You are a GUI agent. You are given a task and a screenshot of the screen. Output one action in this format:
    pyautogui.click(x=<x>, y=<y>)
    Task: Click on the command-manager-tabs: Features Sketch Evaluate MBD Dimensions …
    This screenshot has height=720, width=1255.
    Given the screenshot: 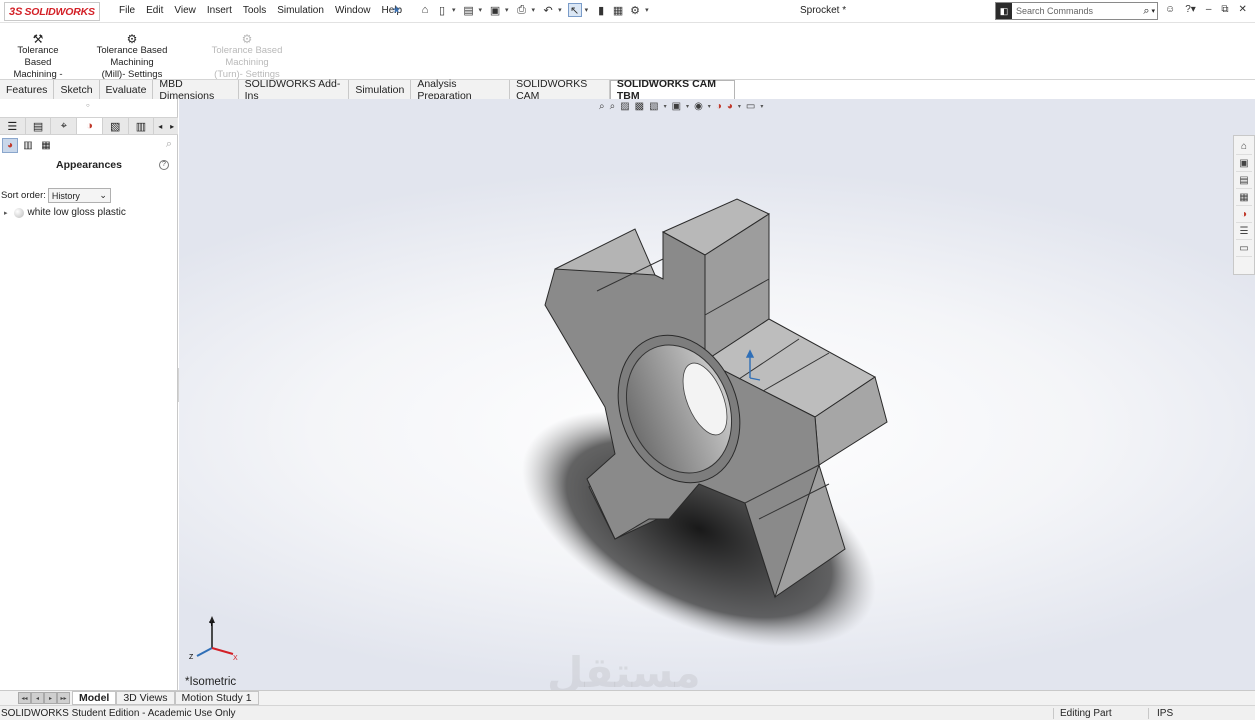 What is the action you would take?
    pyautogui.click(x=367, y=90)
    